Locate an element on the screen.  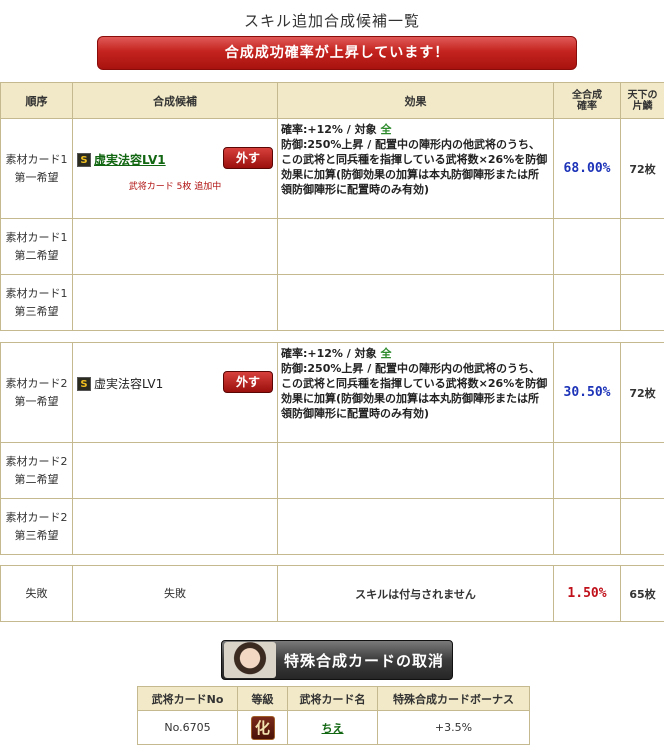
fail-table: 失敗 失敗 スキルは付与されません 1.50% 65枚 is located at coordinates (332, 593).